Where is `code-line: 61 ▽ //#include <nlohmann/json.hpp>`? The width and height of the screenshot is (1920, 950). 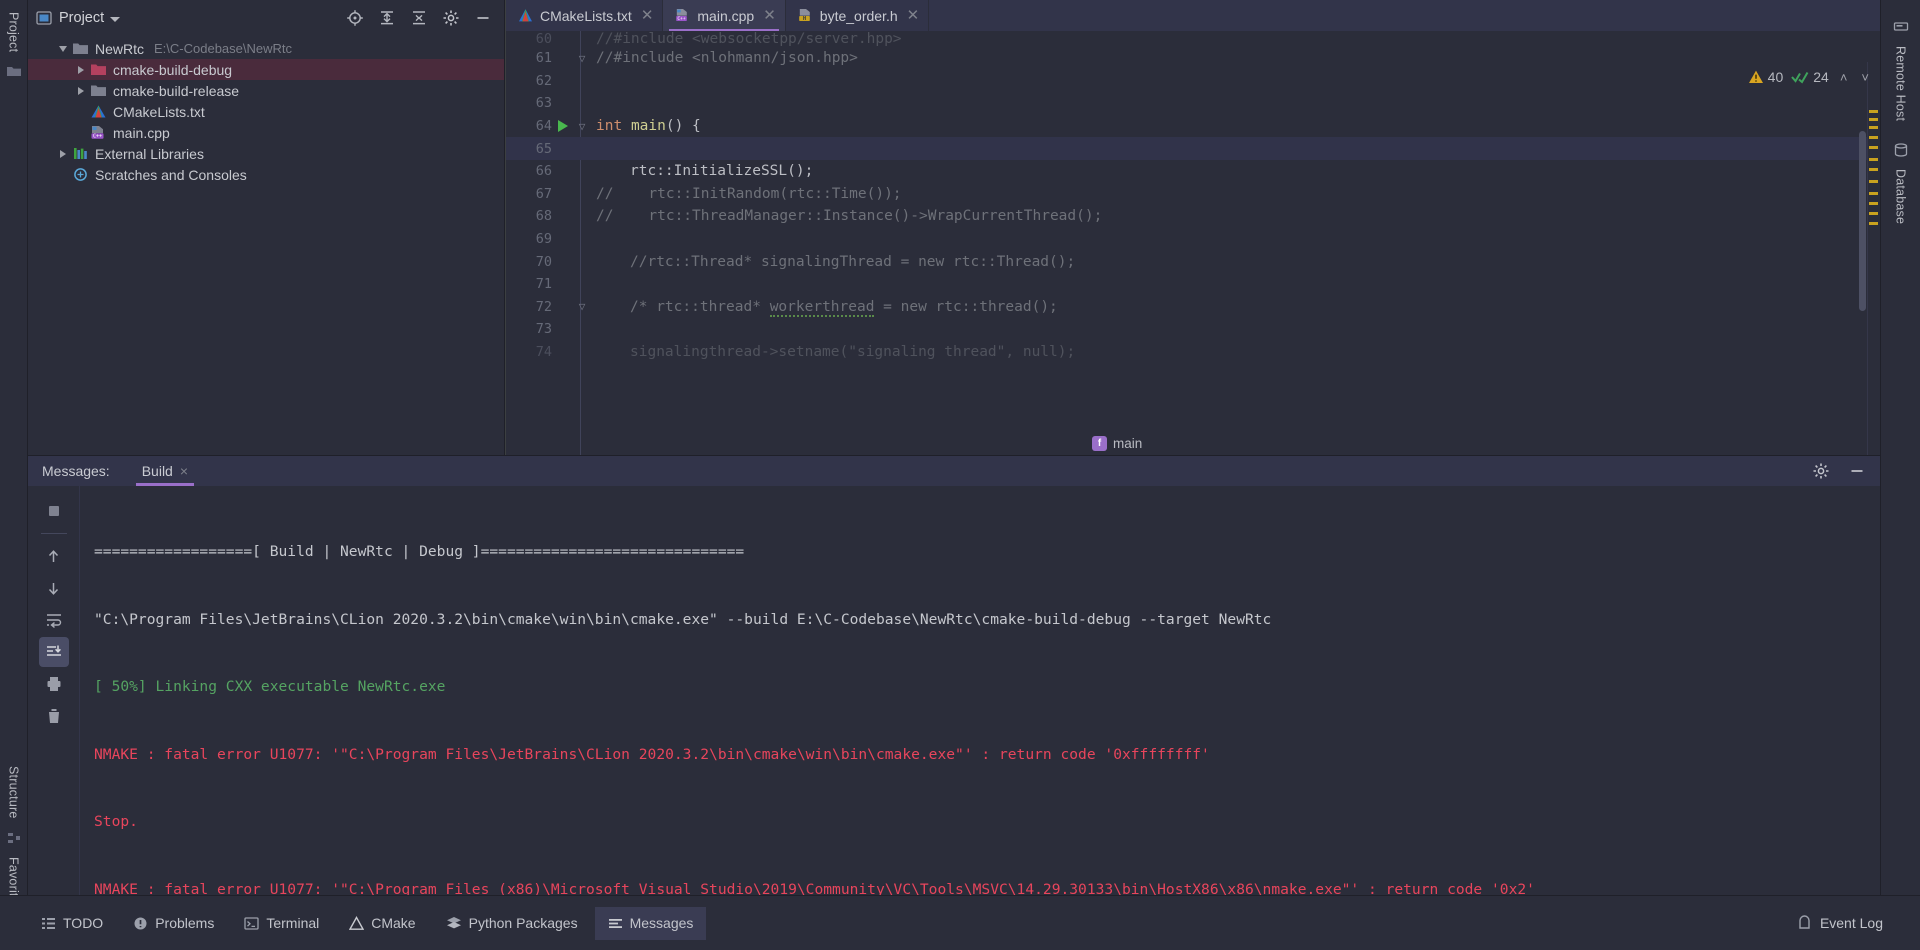
code-line: 61 ▽ //#include <nlohmann/json.hpp> is located at coordinates (1193, 58).